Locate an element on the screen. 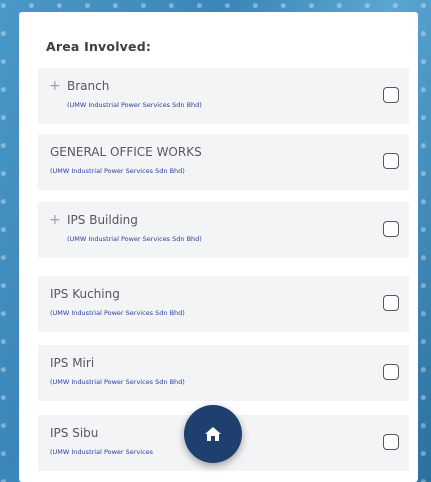  item-company: (UMW Industrial Power Services is located at coordinates (102, 452).